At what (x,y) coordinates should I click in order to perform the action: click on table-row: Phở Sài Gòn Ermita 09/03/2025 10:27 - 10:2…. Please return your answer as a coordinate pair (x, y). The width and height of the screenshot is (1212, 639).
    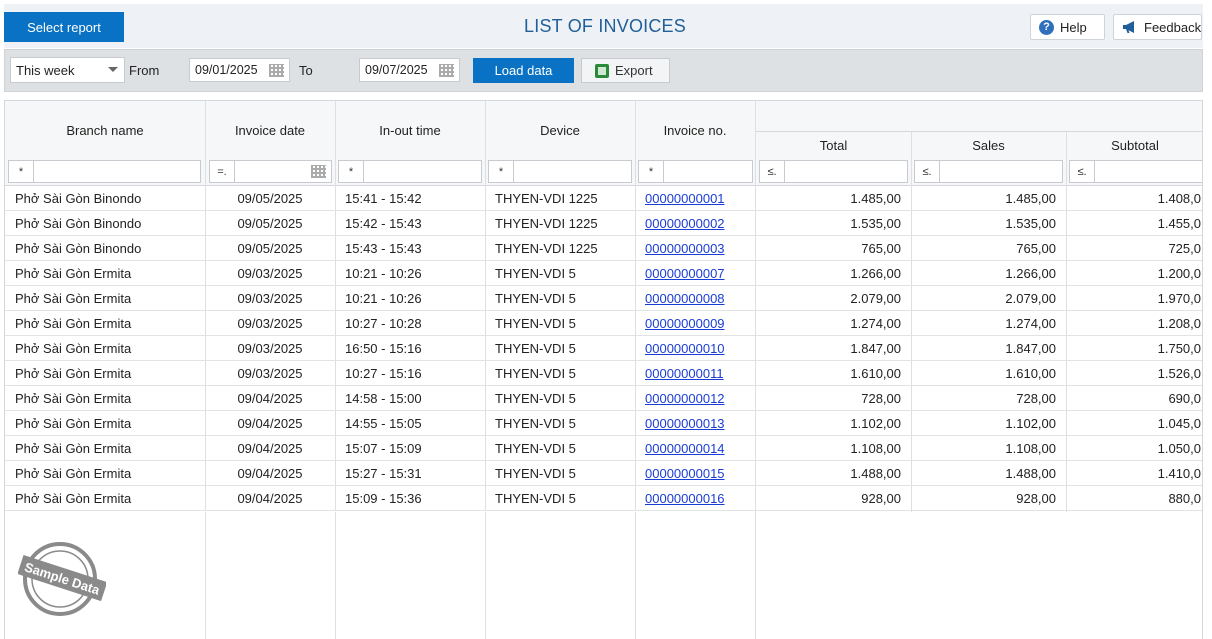
    Looking at the image, I should click on (603, 323).